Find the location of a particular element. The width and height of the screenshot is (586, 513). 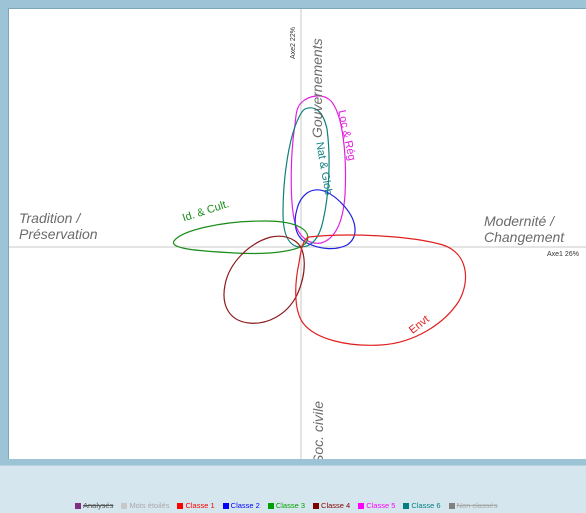

axis-bottom-title: Soc. civile is located at coordinates (318, 429).